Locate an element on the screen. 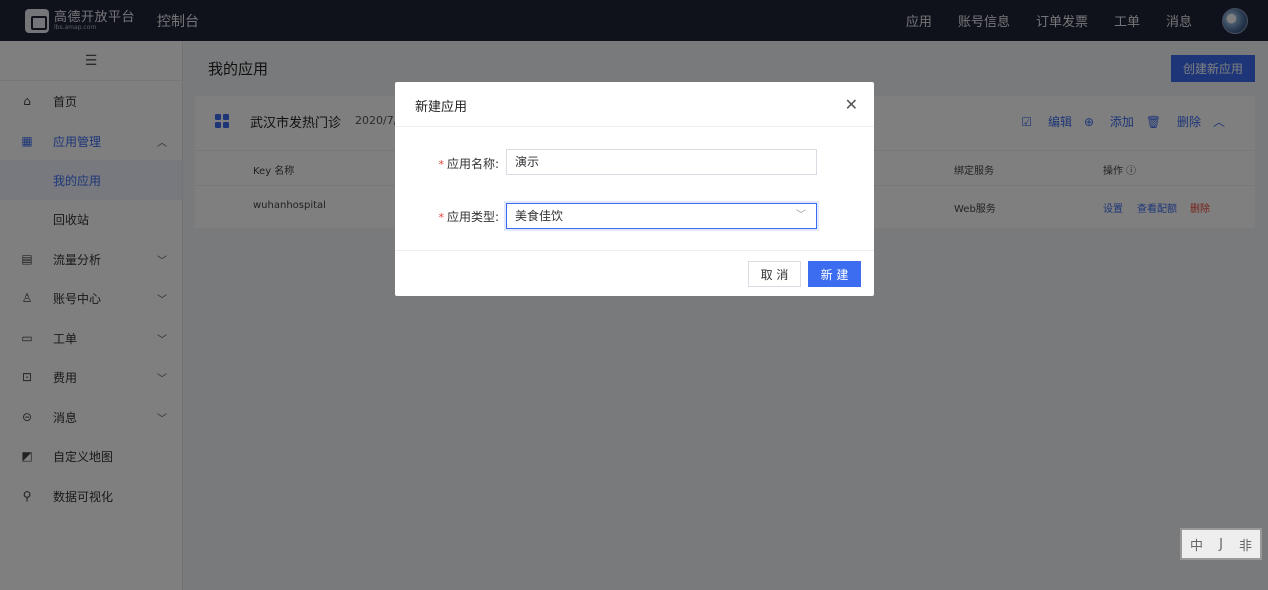 The width and height of the screenshot is (1268, 590). dialog-title: 新建应用 is located at coordinates (441, 107).